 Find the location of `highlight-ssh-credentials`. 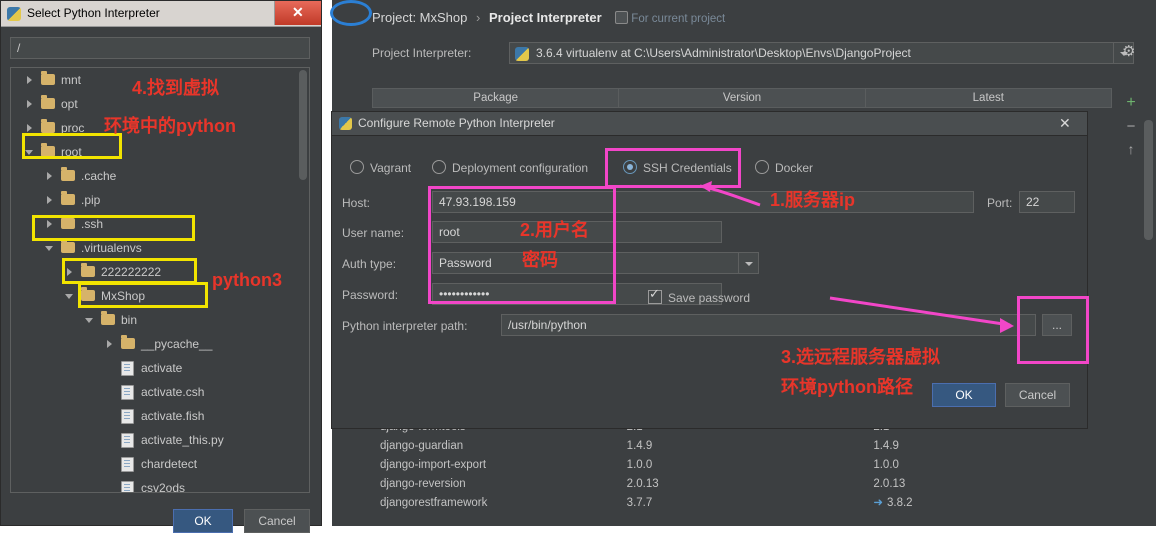

highlight-ssh-credentials is located at coordinates (673, 168).